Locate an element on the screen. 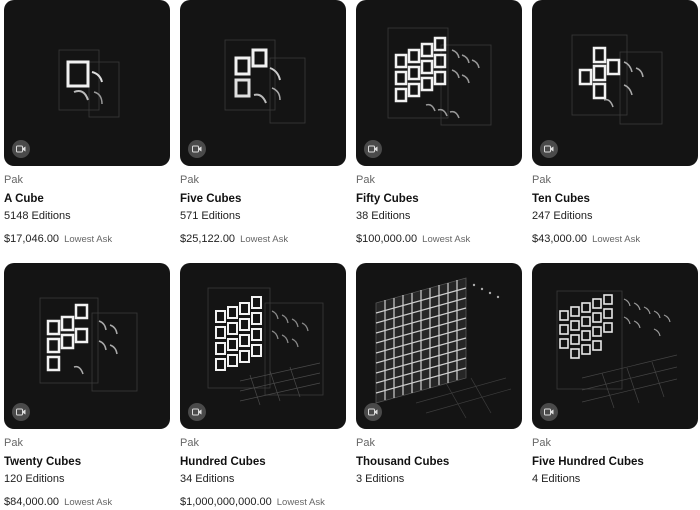 This screenshot has width=700, height=510. price-value: $25,122.00 is located at coordinates (208, 239).